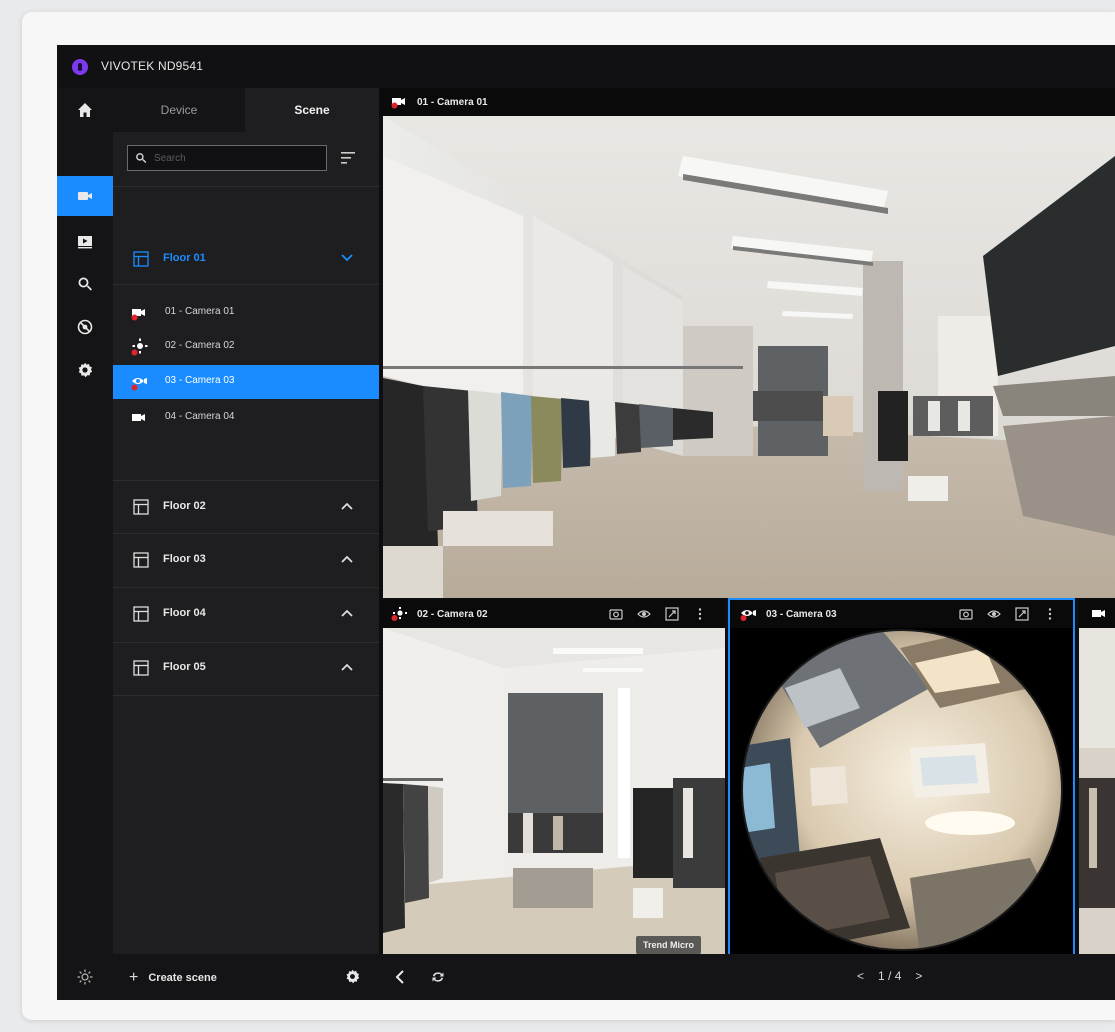 This screenshot has width=1115, height=1032. I want to click on tile-label: 02 - Camera 02, so click(452, 614).